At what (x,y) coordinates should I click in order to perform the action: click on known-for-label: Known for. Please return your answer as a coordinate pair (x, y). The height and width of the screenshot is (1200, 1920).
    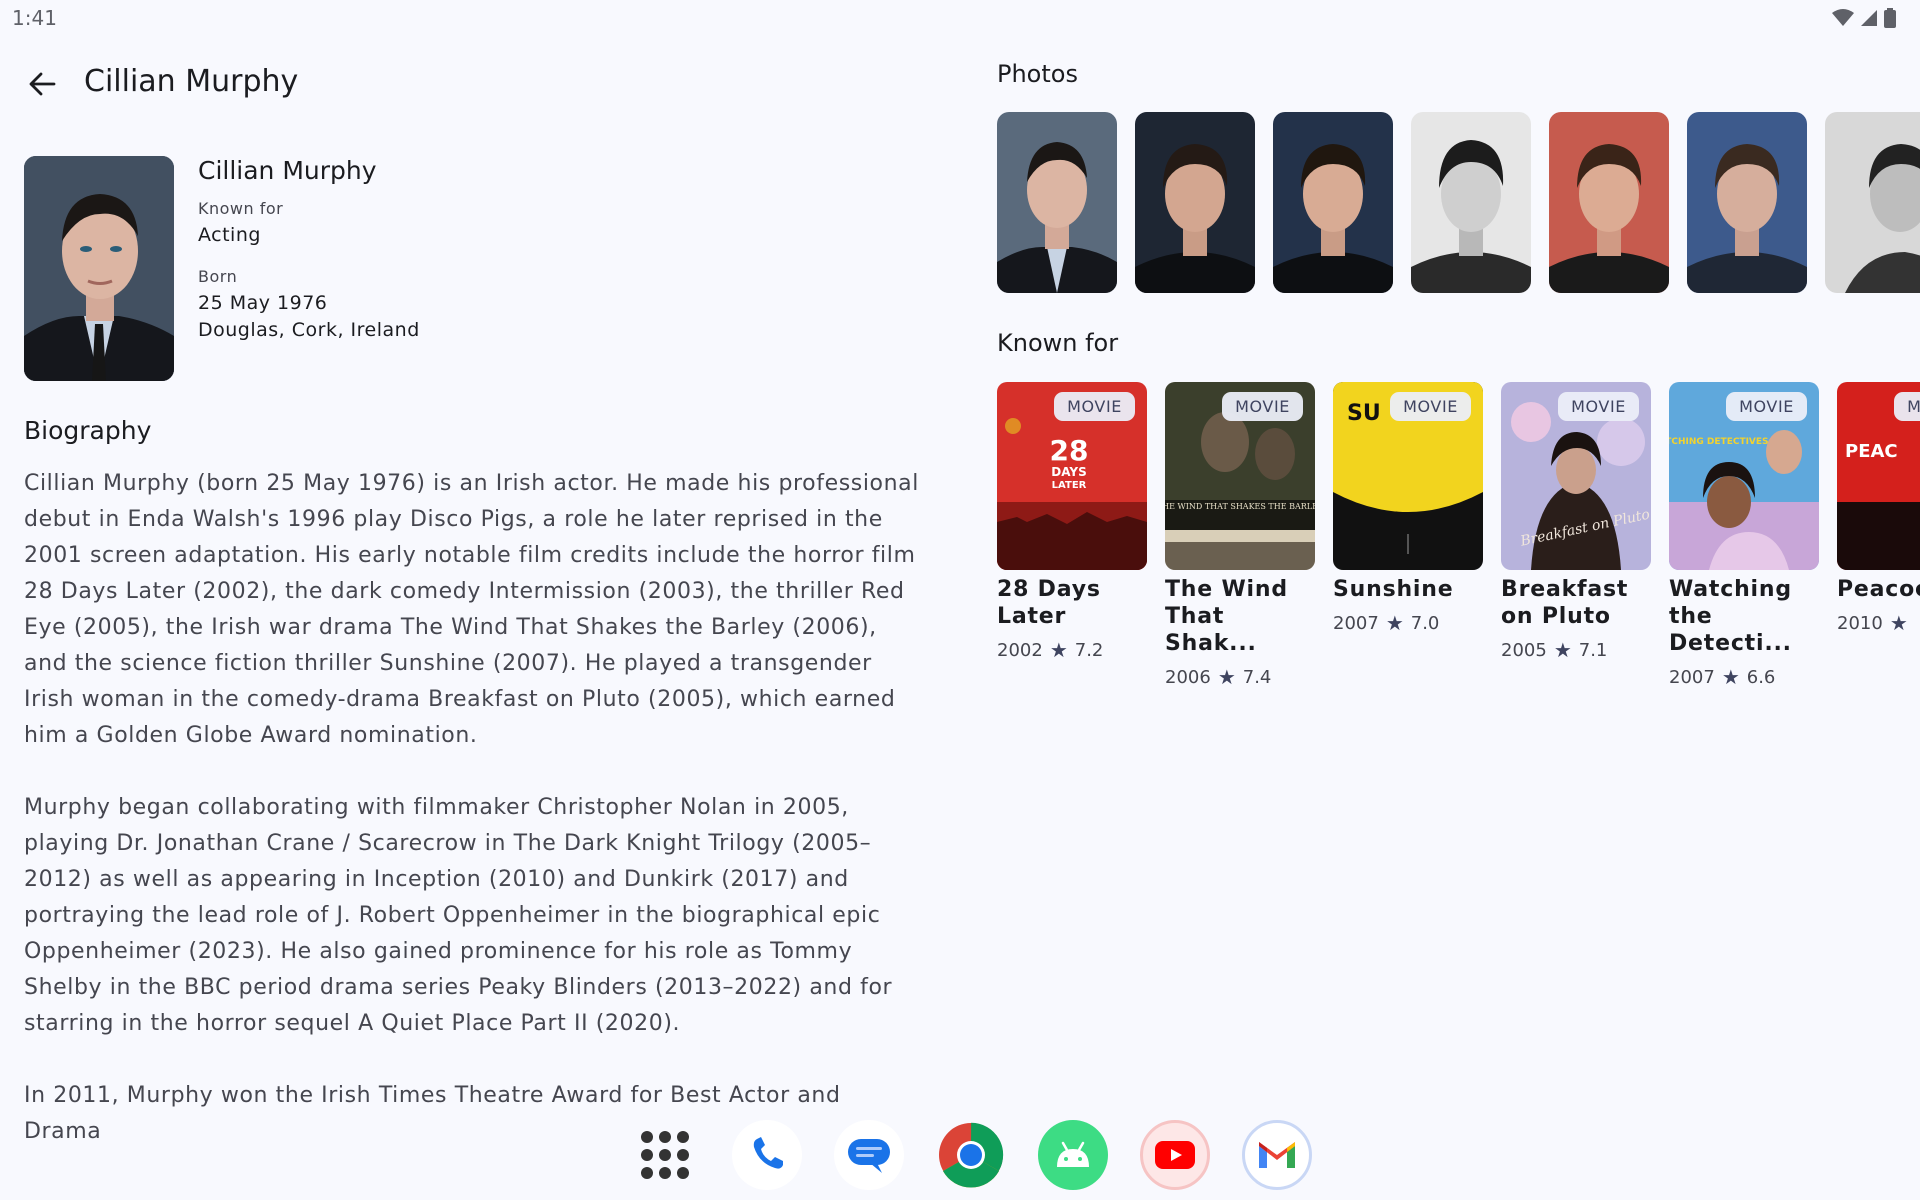
    Looking at the image, I should click on (241, 208).